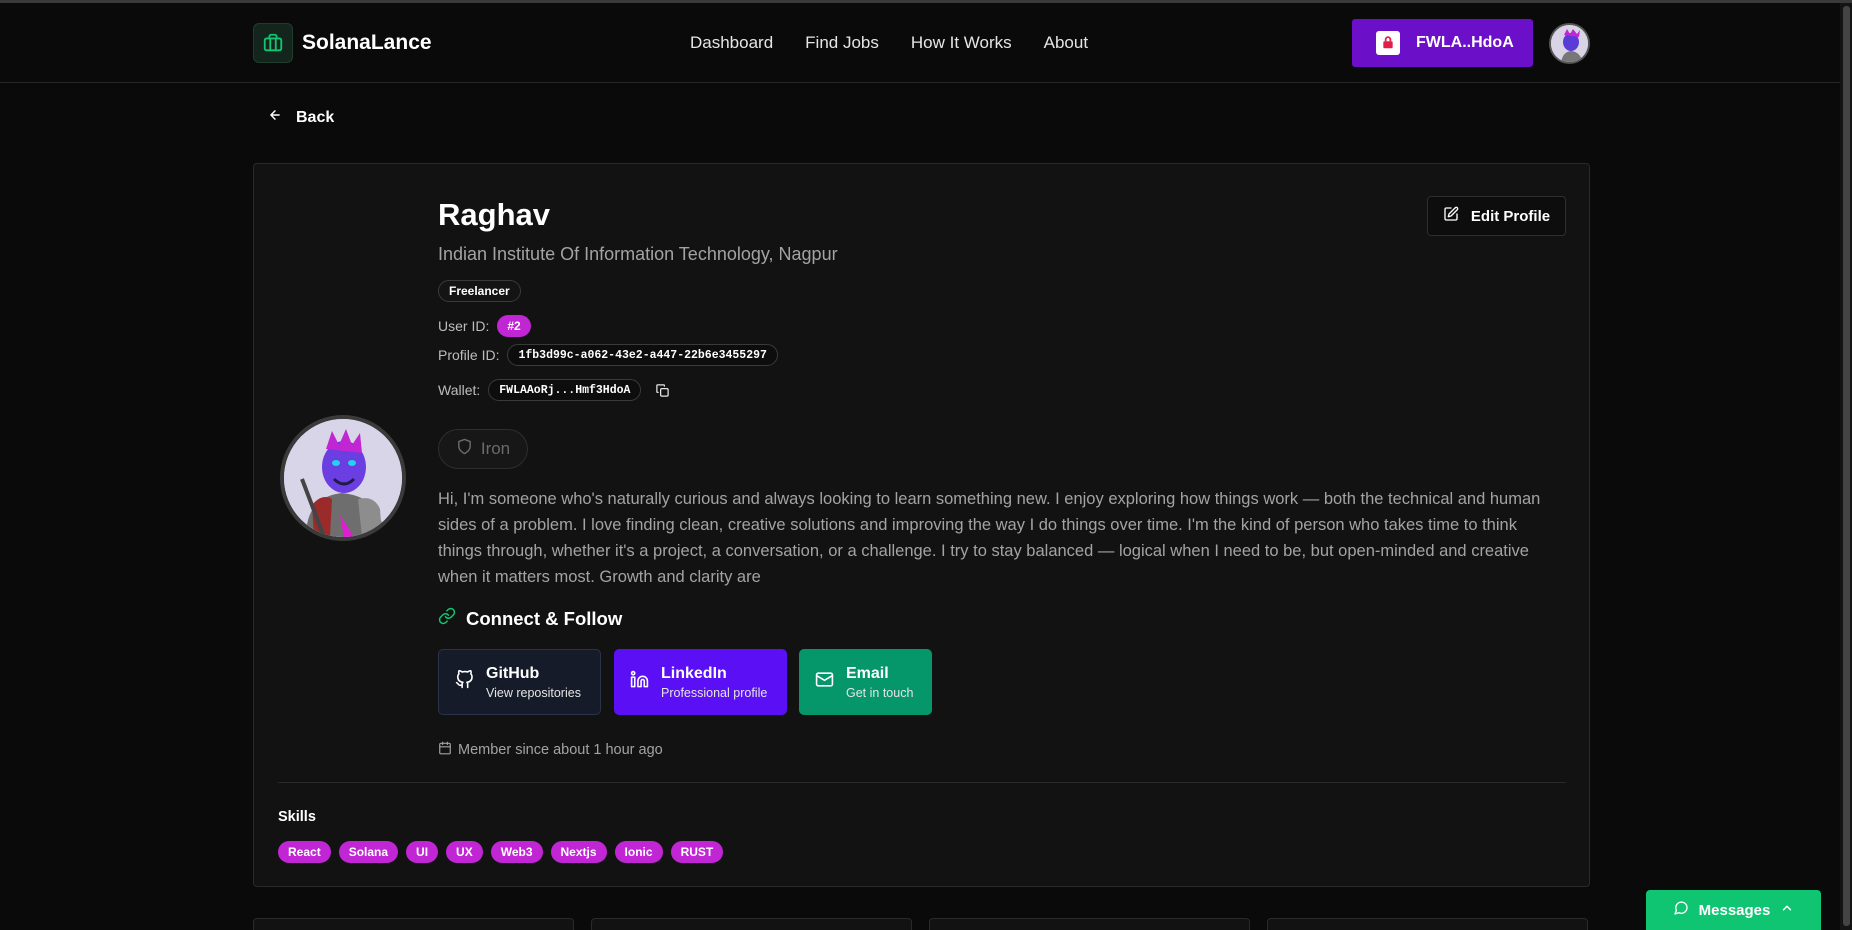 The width and height of the screenshot is (1852, 930). Describe the element at coordinates (544, 618) in the screenshot. I see `connect-title: Connect & Follow` at that location.